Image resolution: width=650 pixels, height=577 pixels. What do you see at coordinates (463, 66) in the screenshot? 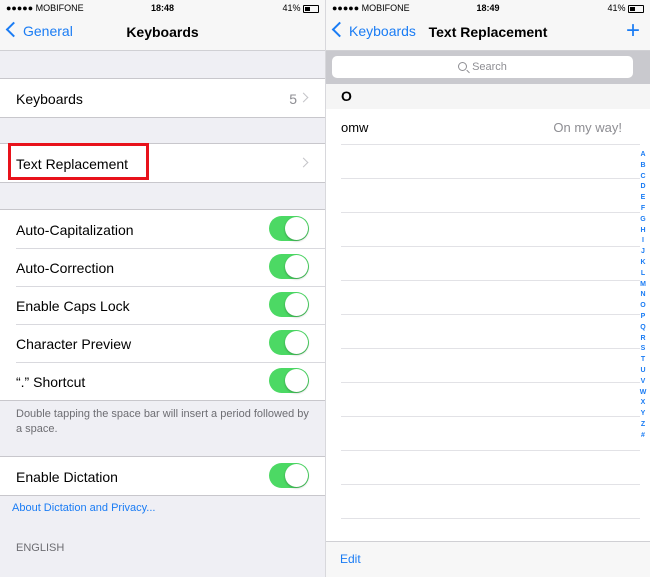
I see `search-icon` at bounding box center [463, 66].